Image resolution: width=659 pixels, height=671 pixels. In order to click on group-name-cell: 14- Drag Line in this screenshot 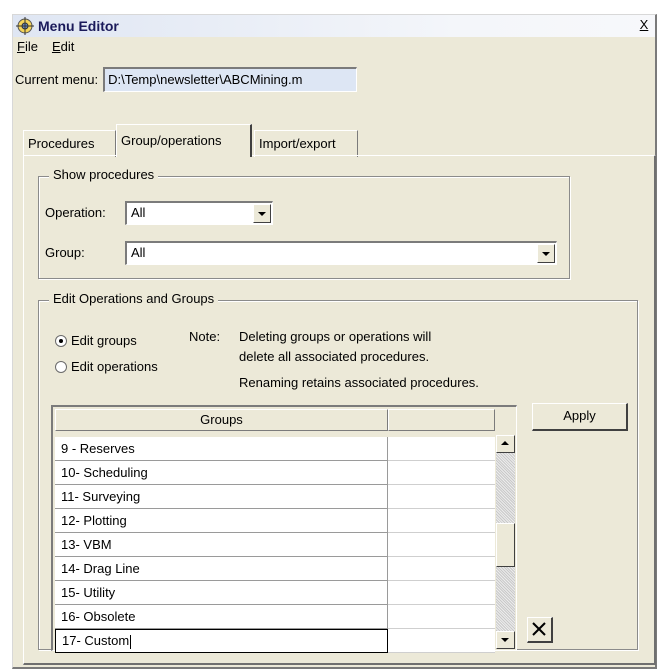, I will do `click(221, 569)`.